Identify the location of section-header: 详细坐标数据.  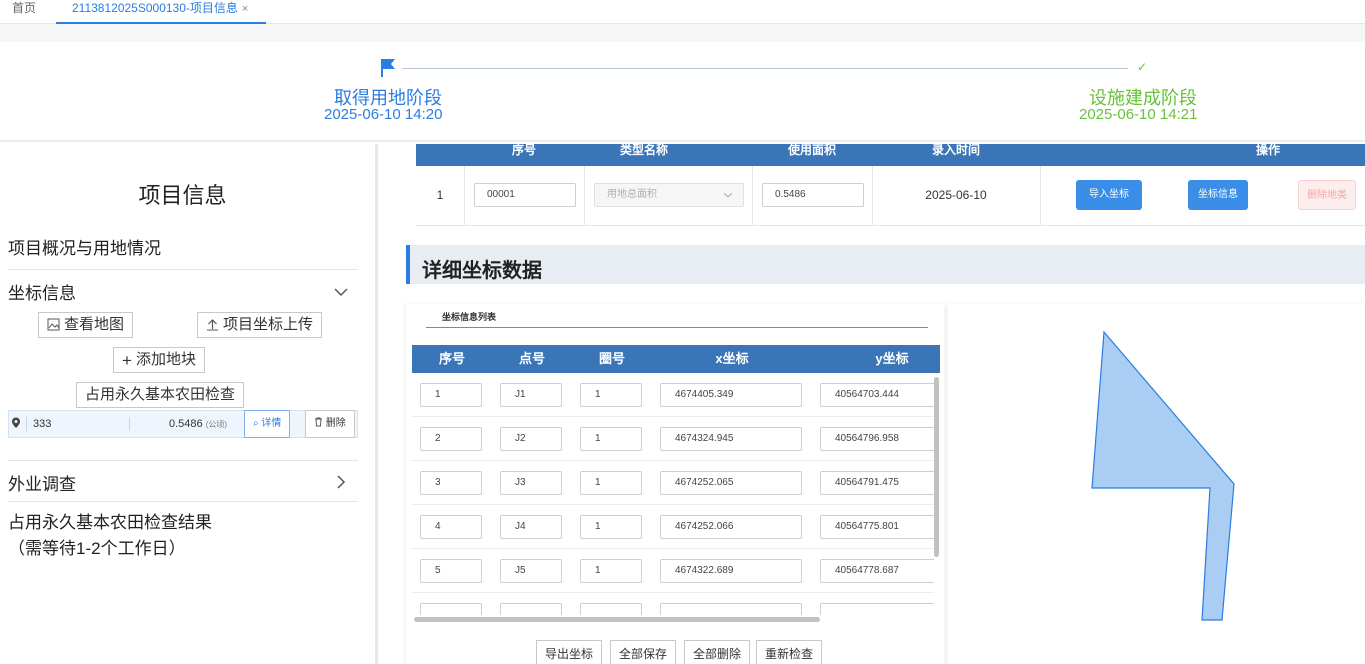
(885, 264).